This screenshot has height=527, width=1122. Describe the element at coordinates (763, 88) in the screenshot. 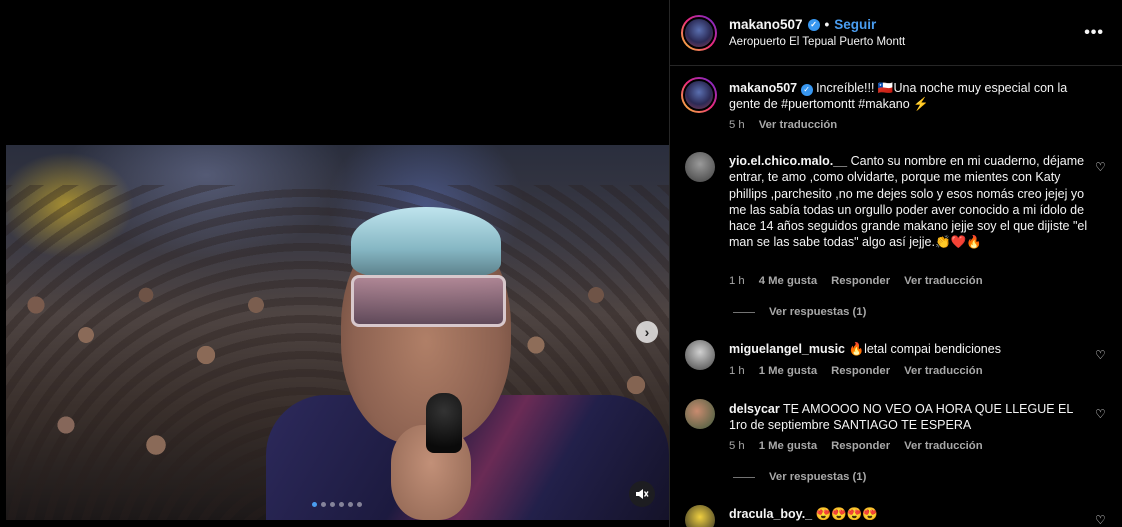

I see `caption-username: makano507` at that location.